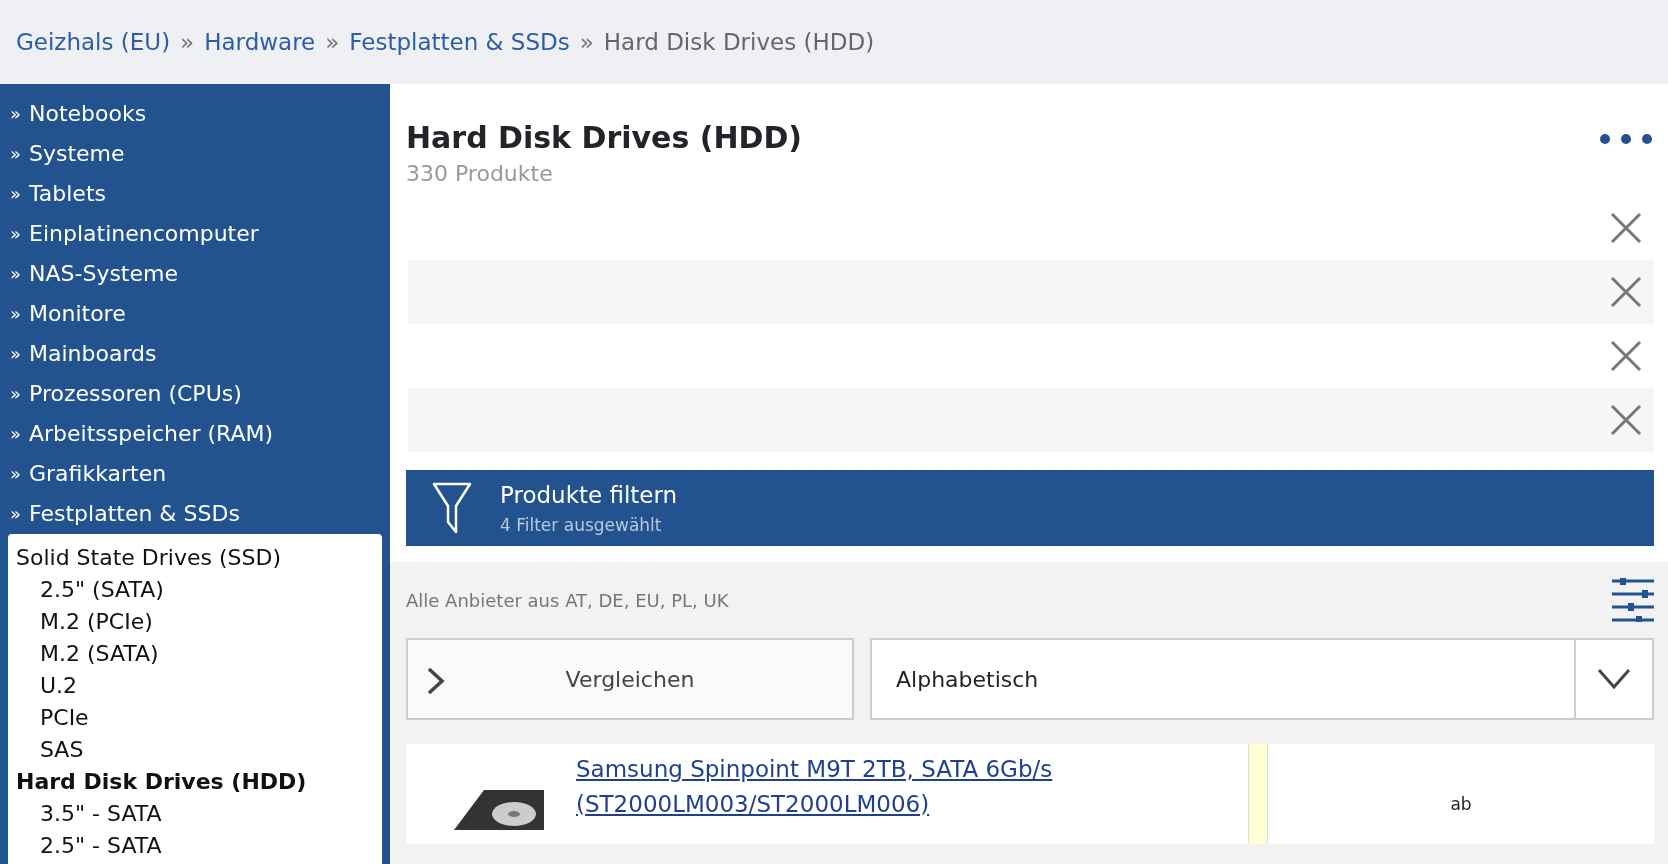  What do you see at coordinates (1262, 679) in the screenshot?
I see `sort-dropdown: Alphabetisch` at bounding box center [1262, 679].